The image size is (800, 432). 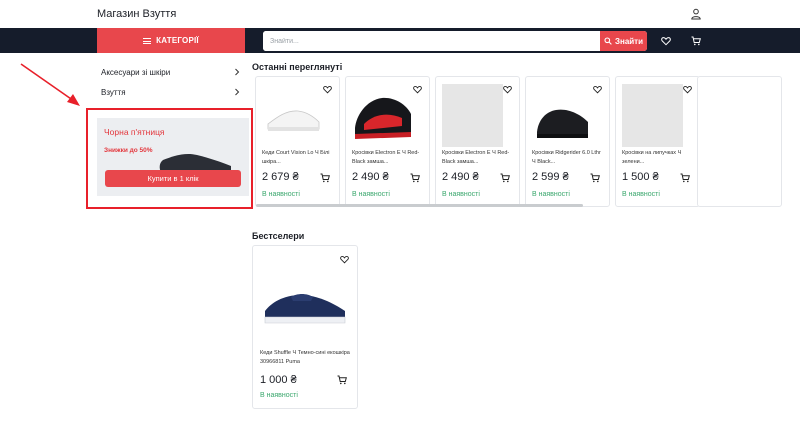 What do you see at coordinates (136, 72) in the screenshot?
I see `sidebar-item-label: Аксесуари зі шкіри` at bounding box center [136, 72].